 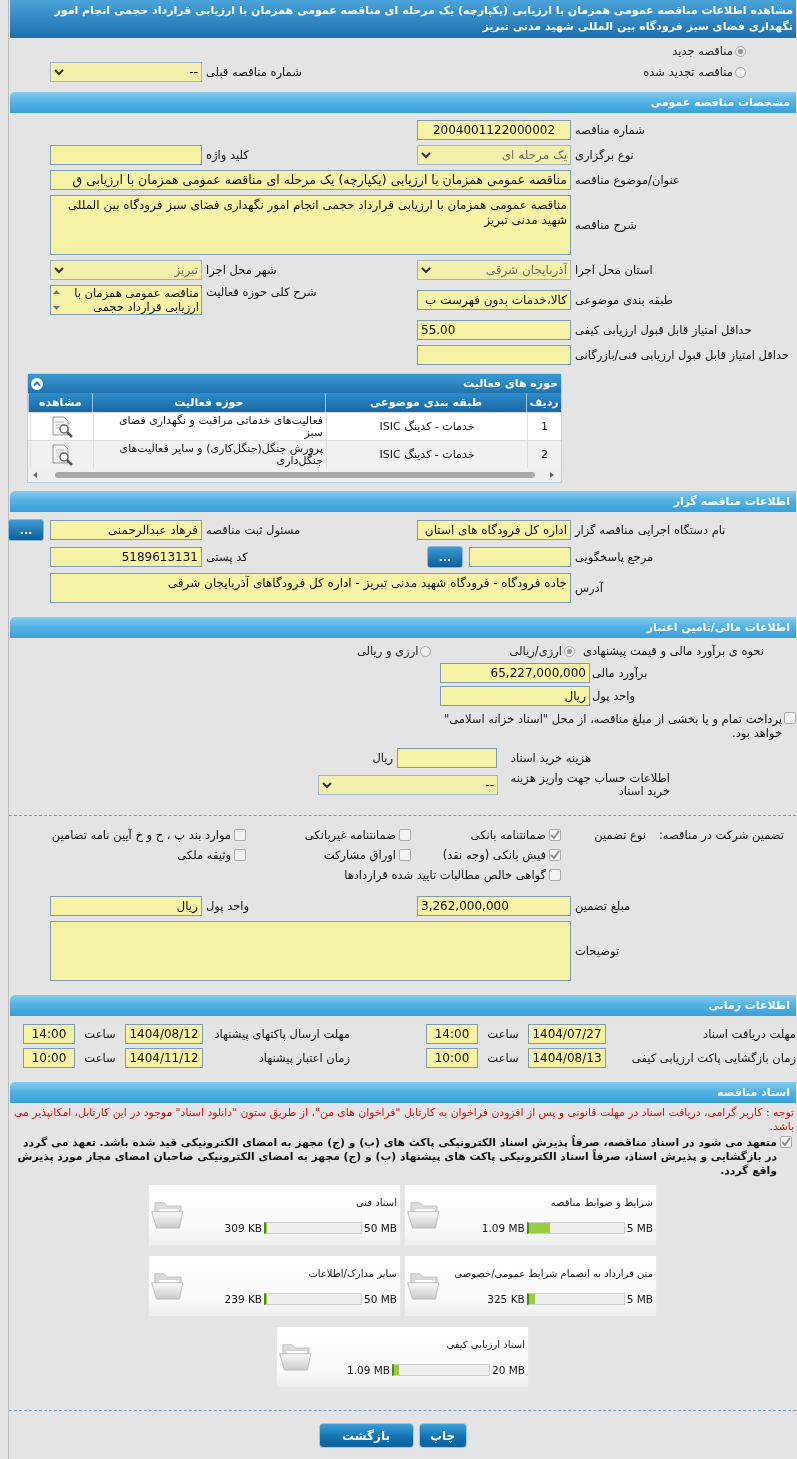 I want to click on document-fee-field, so click(x=447, y=758).